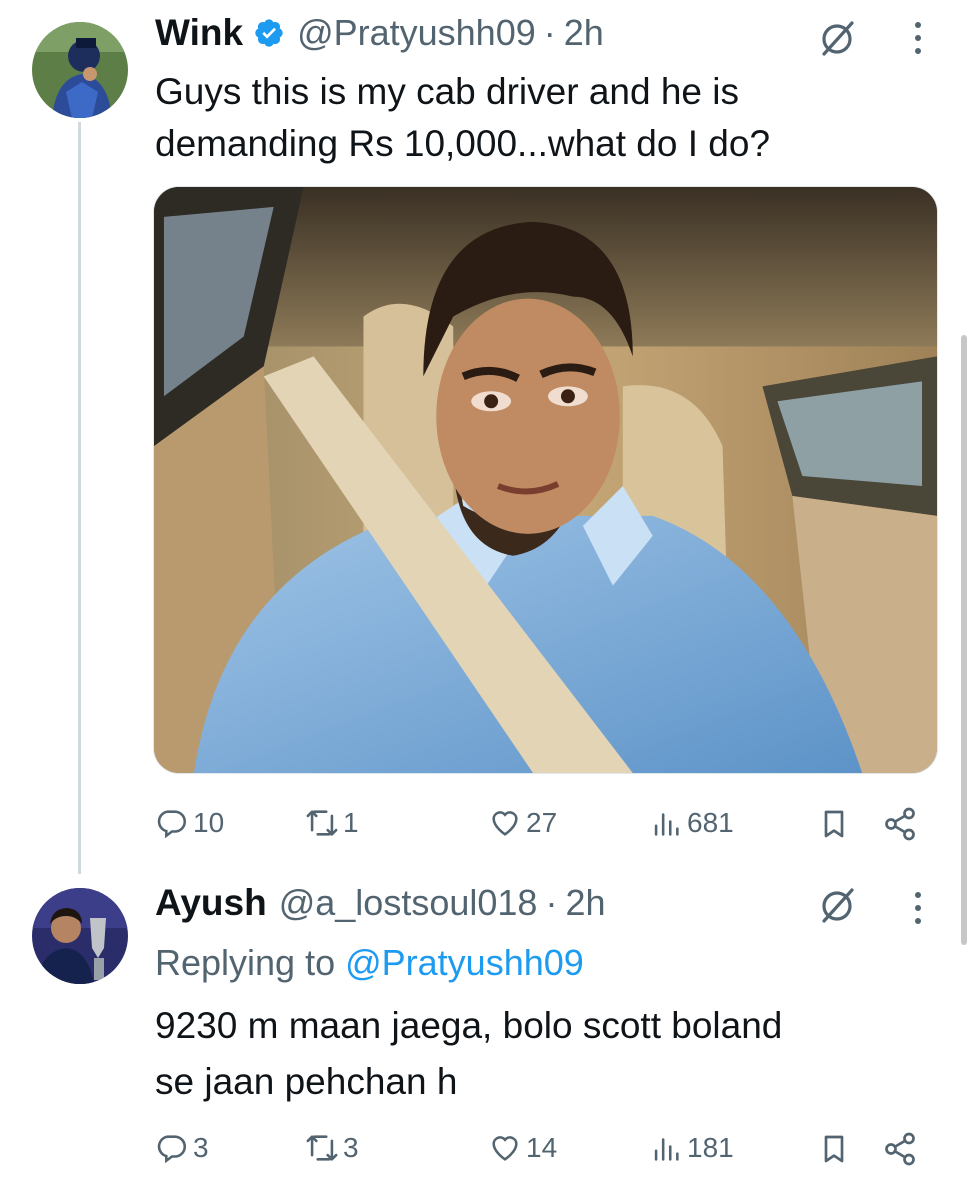  Describe the element at coordinates (522, 1148) in the screenshot. I see `like-button: 14` at that location.